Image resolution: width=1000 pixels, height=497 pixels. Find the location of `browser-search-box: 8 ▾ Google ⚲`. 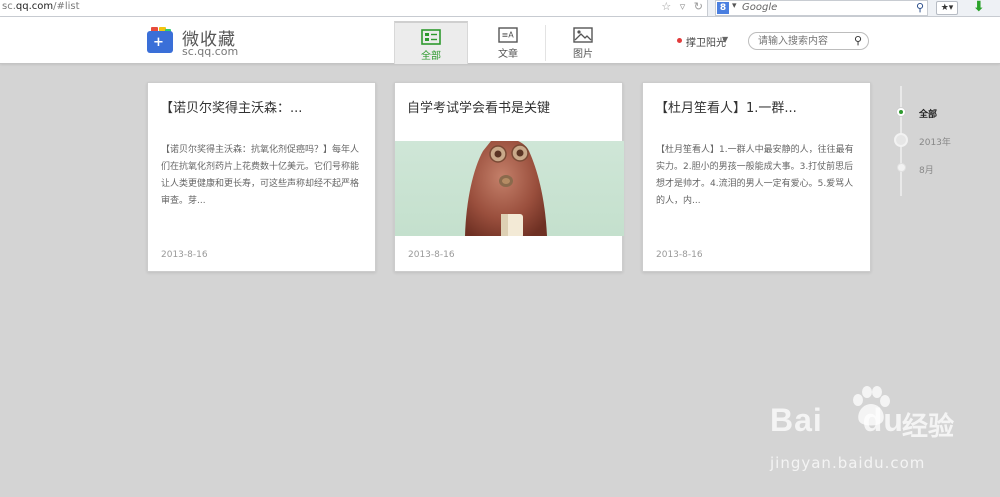

browser-search-box: 8 ▾ Google ⚲ is located at coordinates (821, 8).